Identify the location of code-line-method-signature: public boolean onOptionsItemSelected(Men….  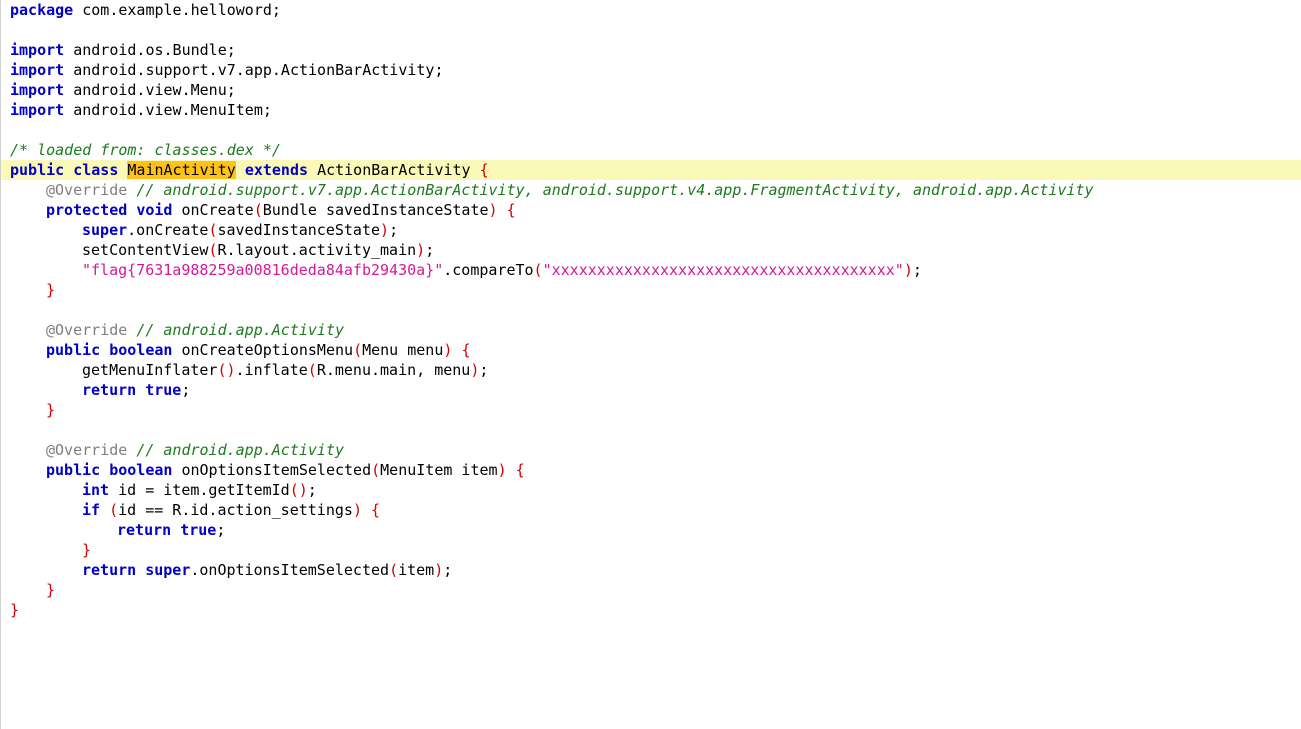
(651, 470).